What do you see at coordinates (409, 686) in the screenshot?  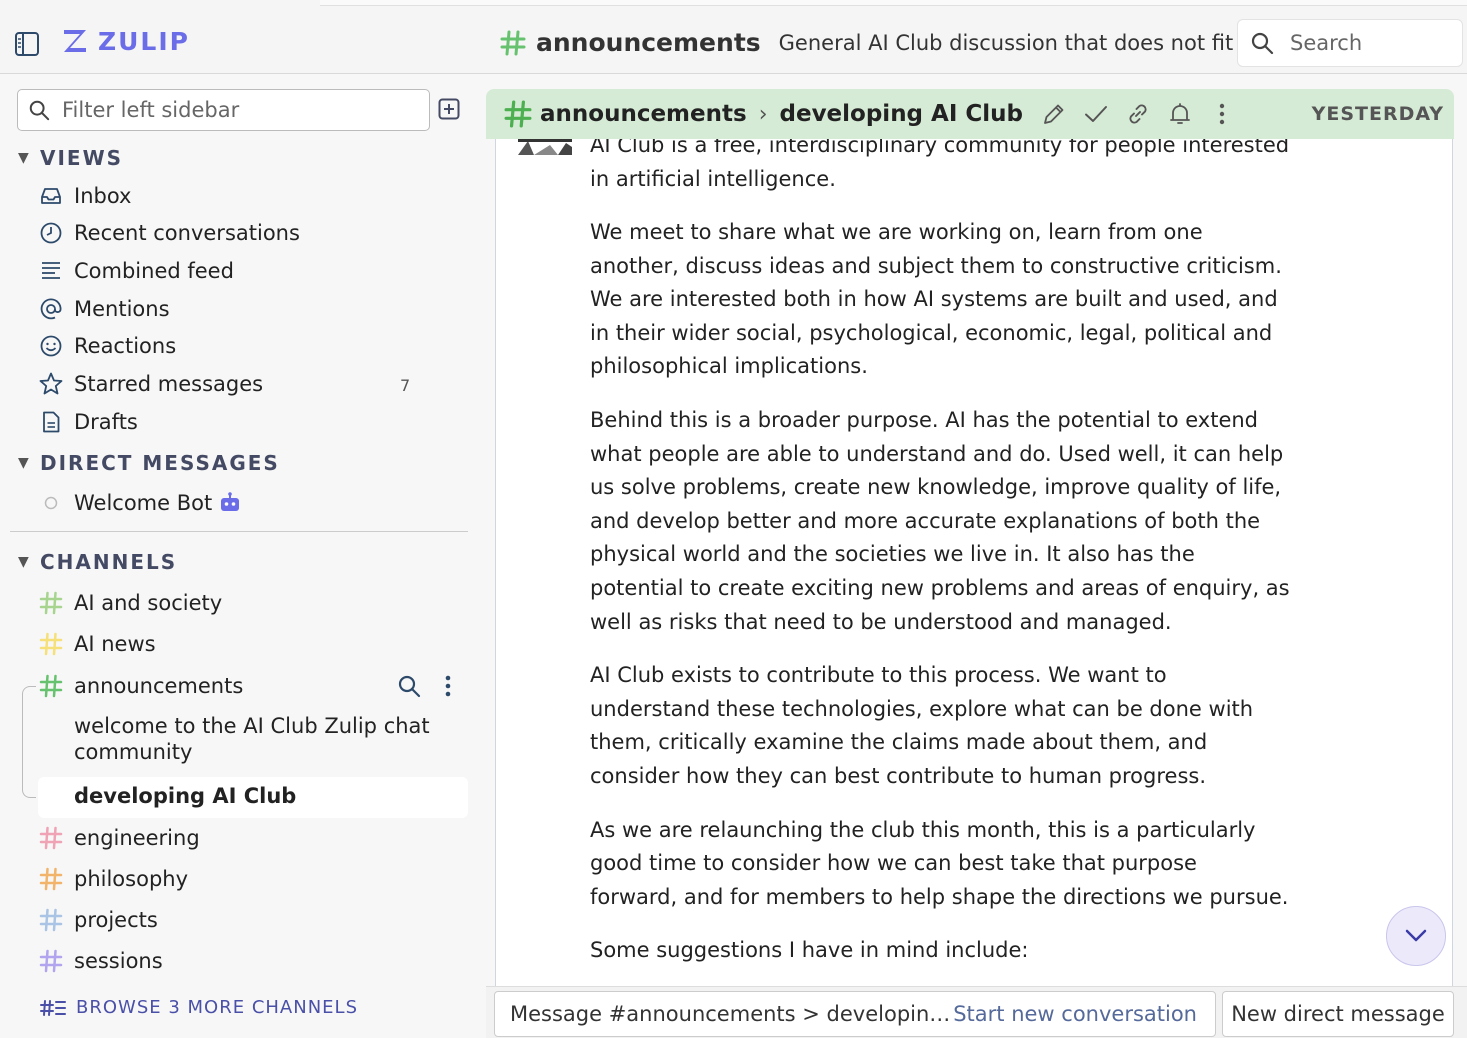 I see `channel-search-icon` at bounding box center [409, 686].